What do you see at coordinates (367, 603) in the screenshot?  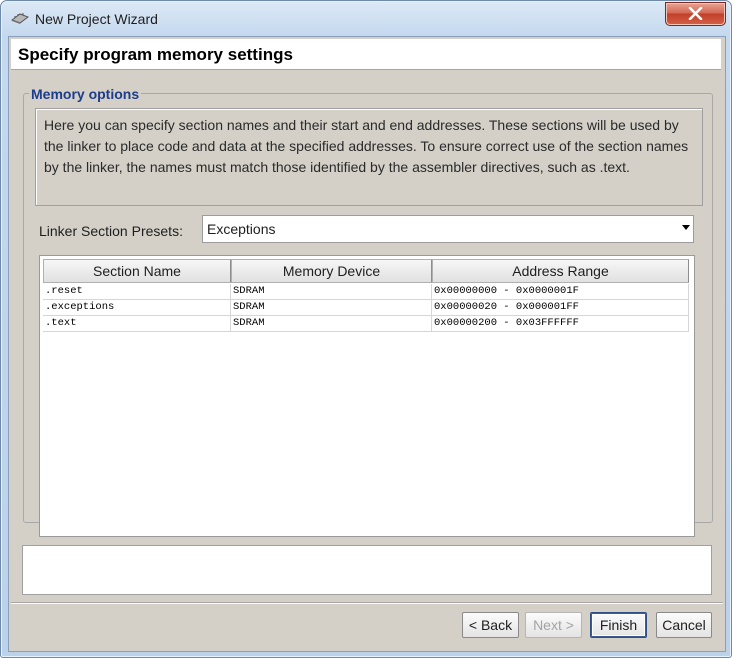 I see `button-separator` at bounding box center [367, 603].